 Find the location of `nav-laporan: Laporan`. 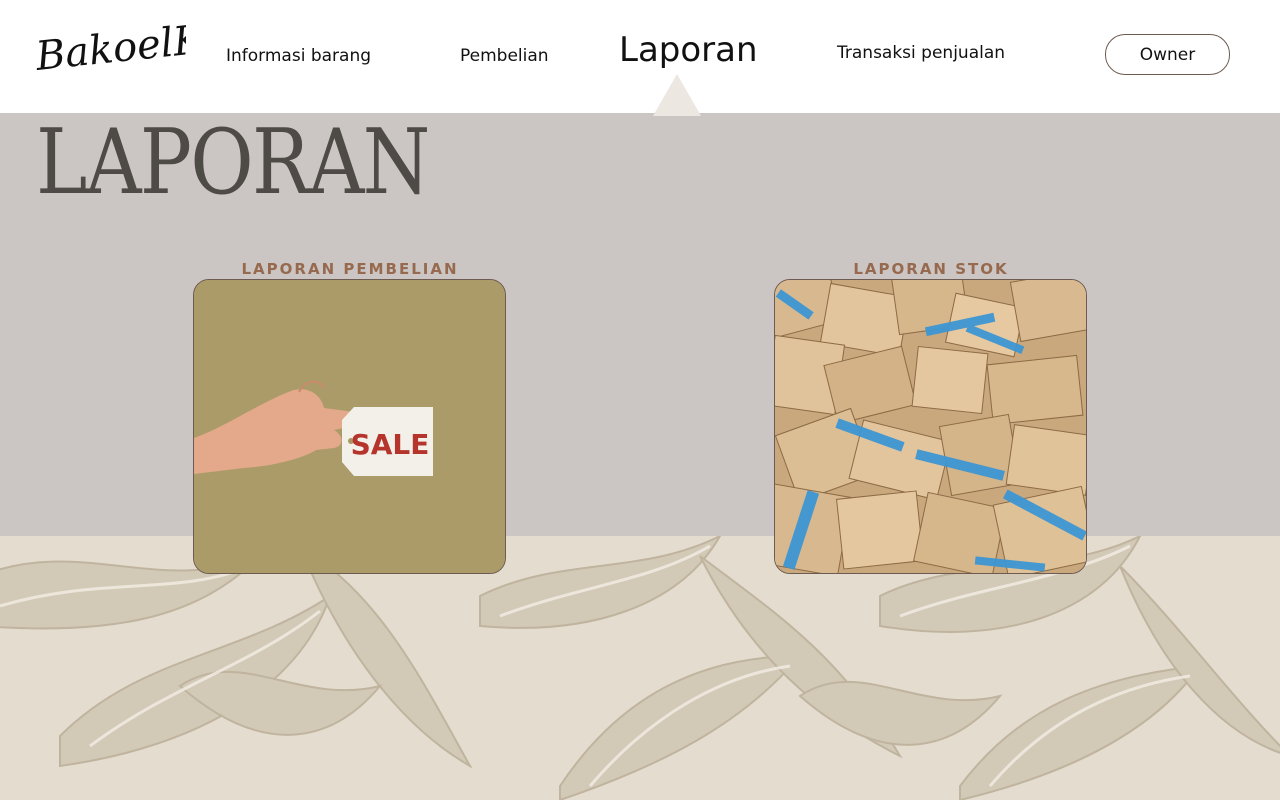

nav-laporan: Laporan is located at coordinates (688, 50).